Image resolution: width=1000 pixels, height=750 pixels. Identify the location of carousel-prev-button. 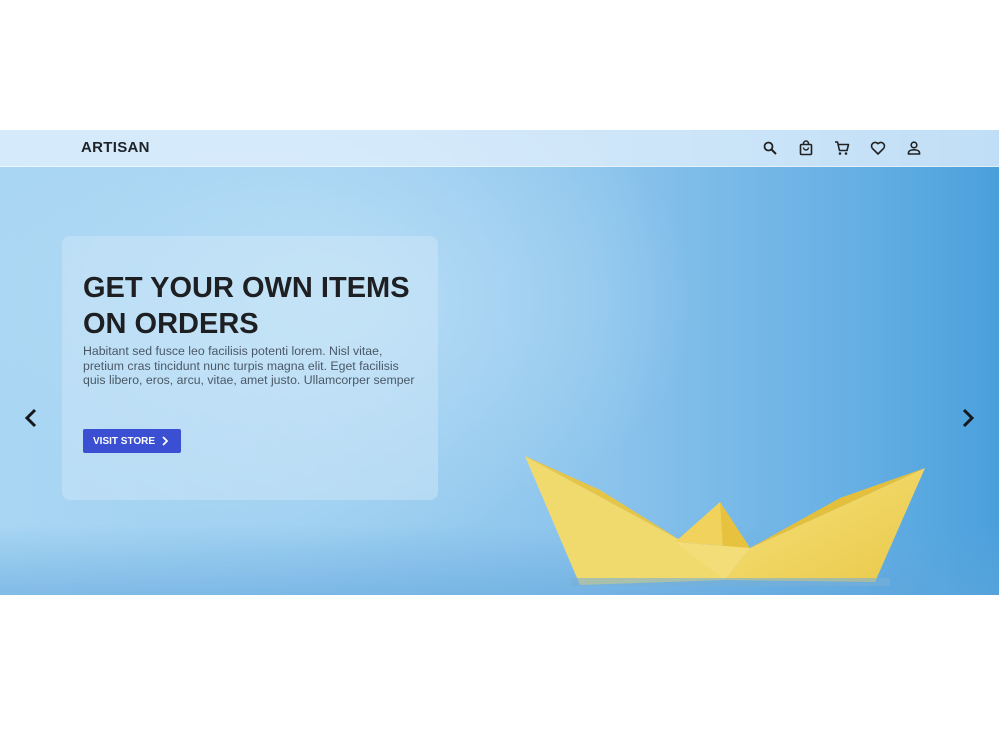
(31, 418).